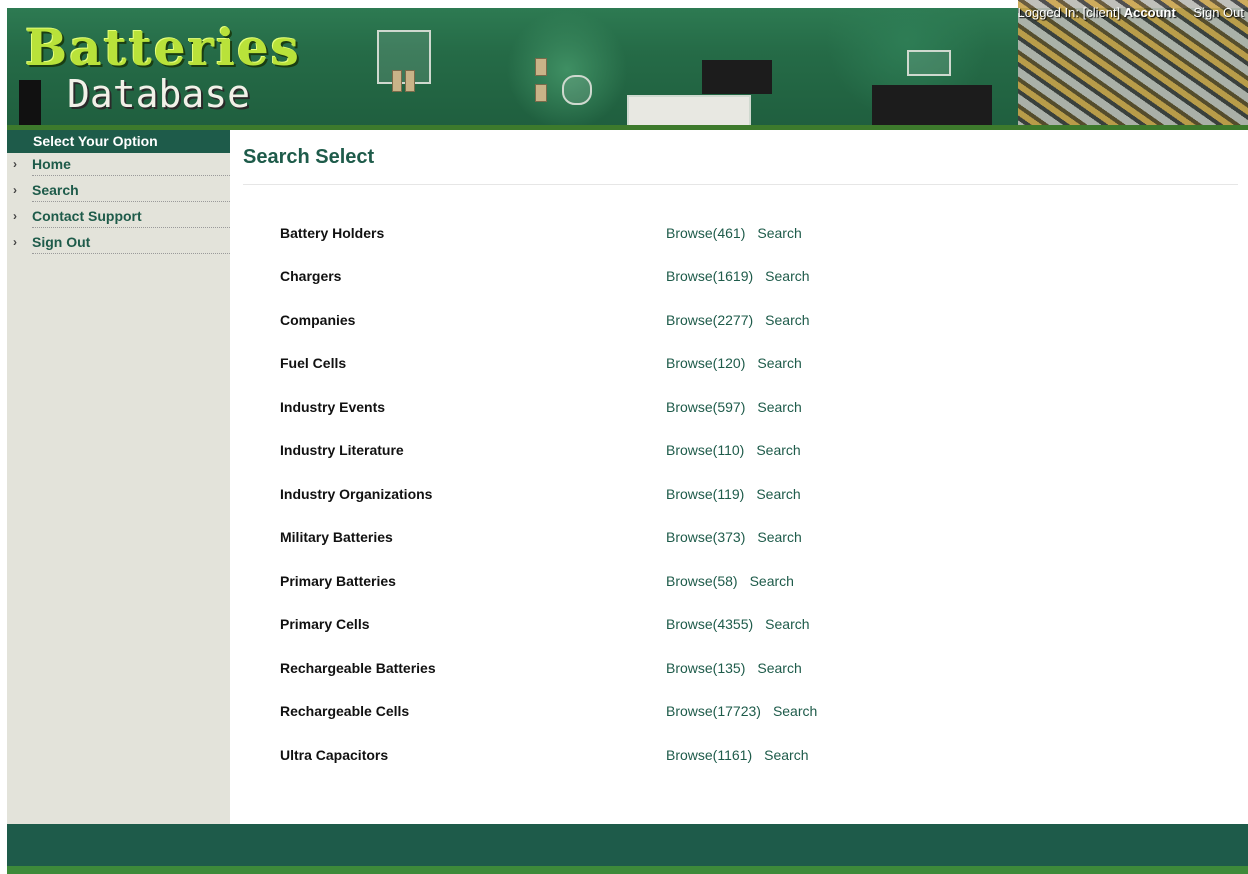 The width and height of the screenshot is (1248, 874). Describe the element at coordinates (709, 320) in the screenshot. I see `browse-link: Browse(2277)` at that location.